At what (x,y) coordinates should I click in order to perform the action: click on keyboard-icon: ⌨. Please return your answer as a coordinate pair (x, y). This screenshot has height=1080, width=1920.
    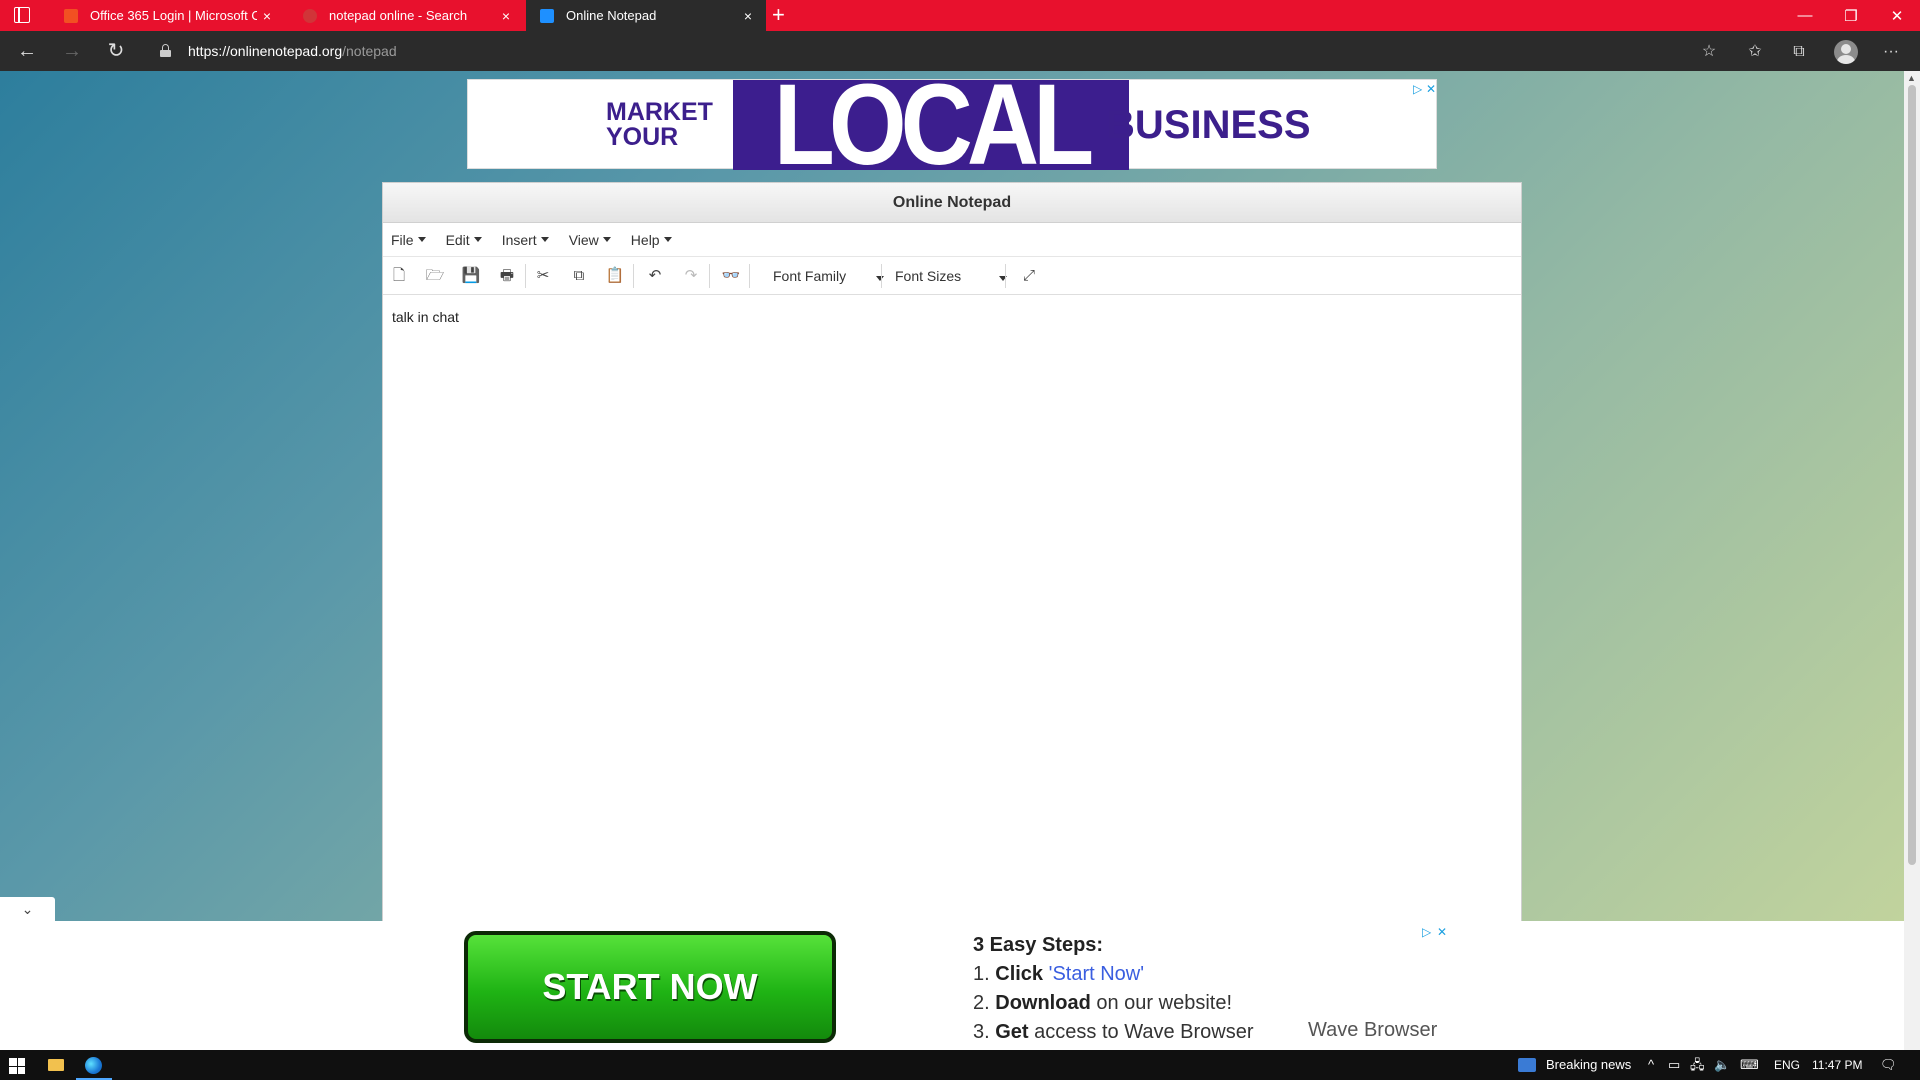
    Looking at the image, I should click on (1749, 1065).